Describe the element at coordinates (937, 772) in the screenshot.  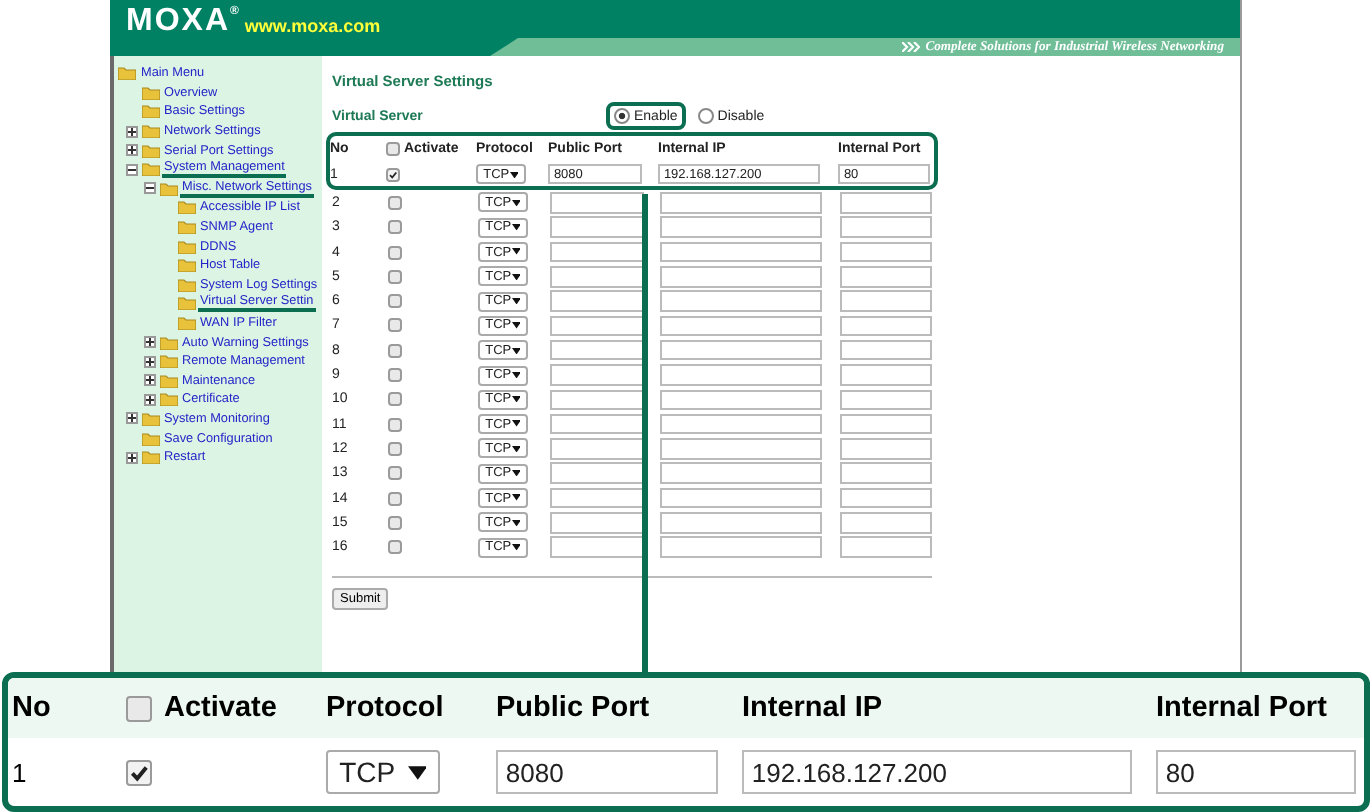
I see `input-field: 192.168.127.200` at that location.